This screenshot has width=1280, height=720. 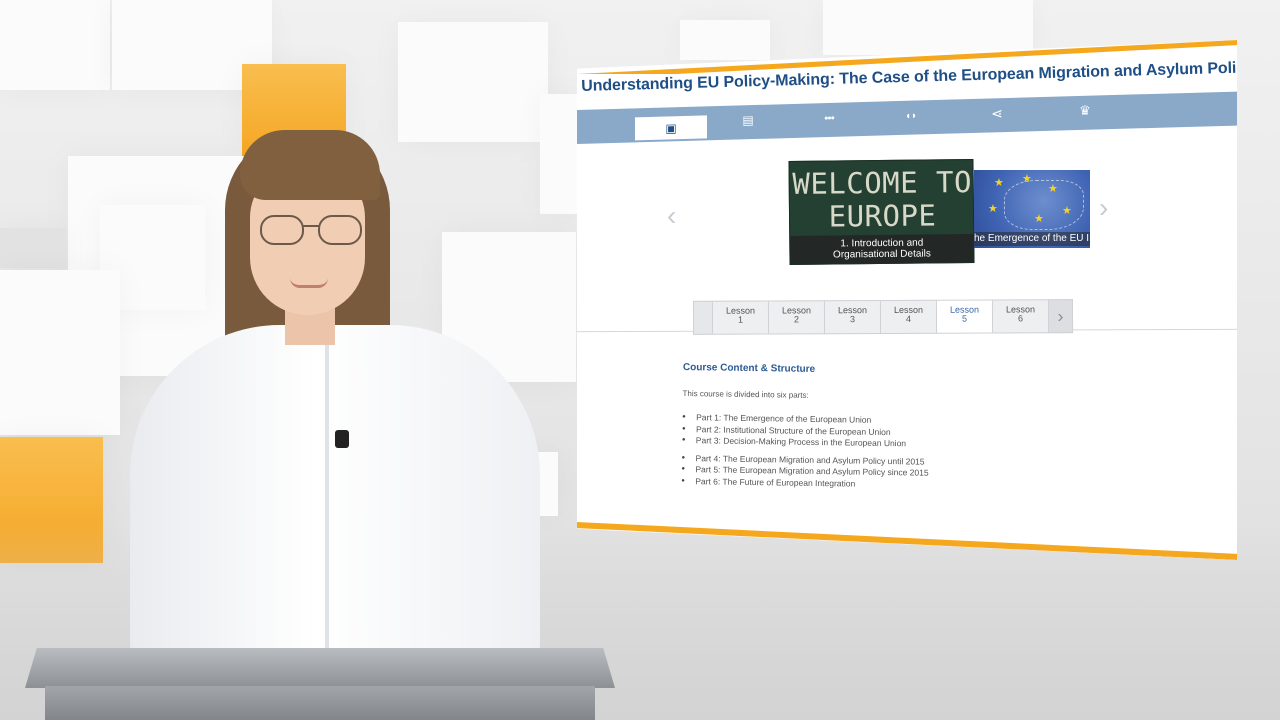 What do you see at coordinates (1032, 239) in the screenshot?
I see `slide-caption: he Emergence of the EU I` at bounding box center [1032, 239].